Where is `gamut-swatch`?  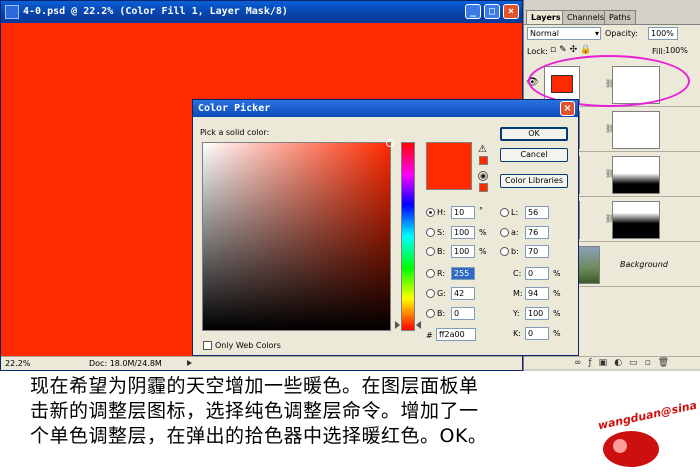
gamut-swatch is located at coordinates (483, 160).